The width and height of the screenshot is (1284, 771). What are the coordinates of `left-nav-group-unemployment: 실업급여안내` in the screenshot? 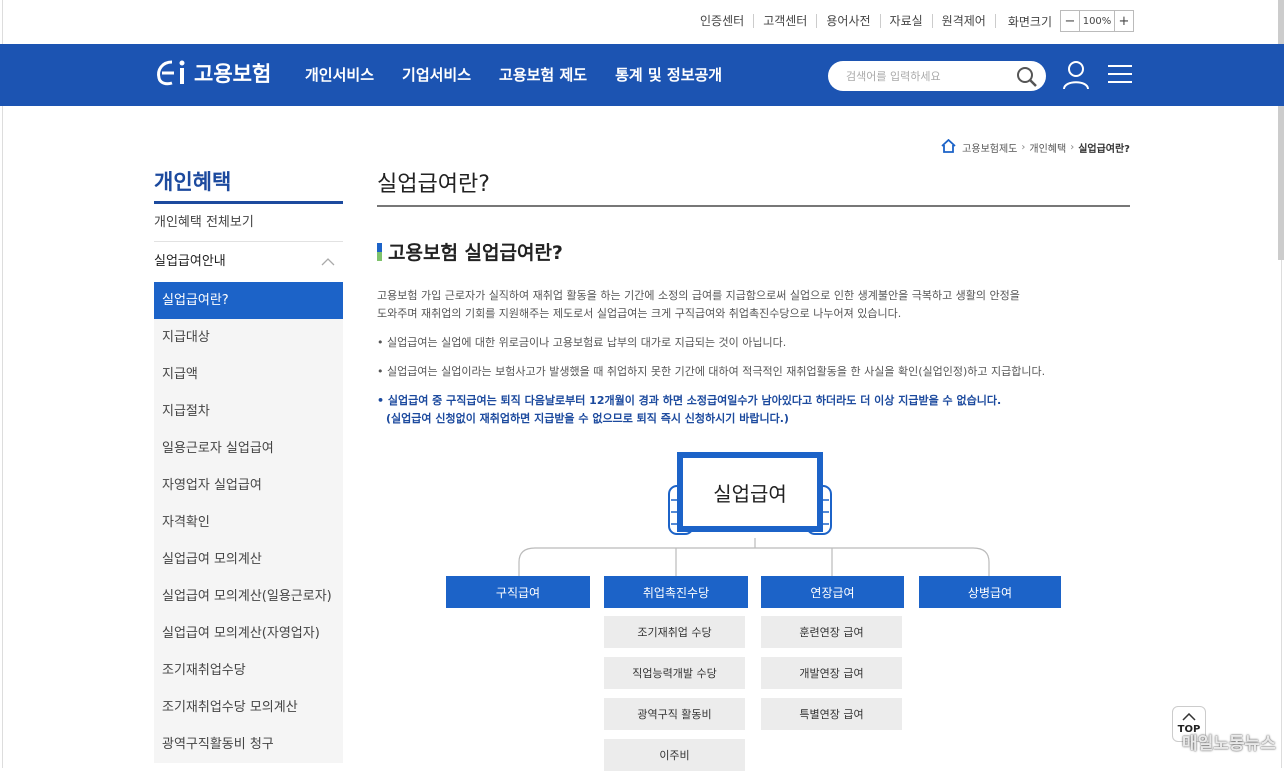 It's located at (248, 262).